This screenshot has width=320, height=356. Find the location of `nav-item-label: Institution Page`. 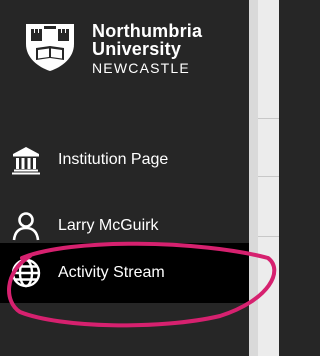

nav-item-label: Institution Page is located at coordinates (113, 159).